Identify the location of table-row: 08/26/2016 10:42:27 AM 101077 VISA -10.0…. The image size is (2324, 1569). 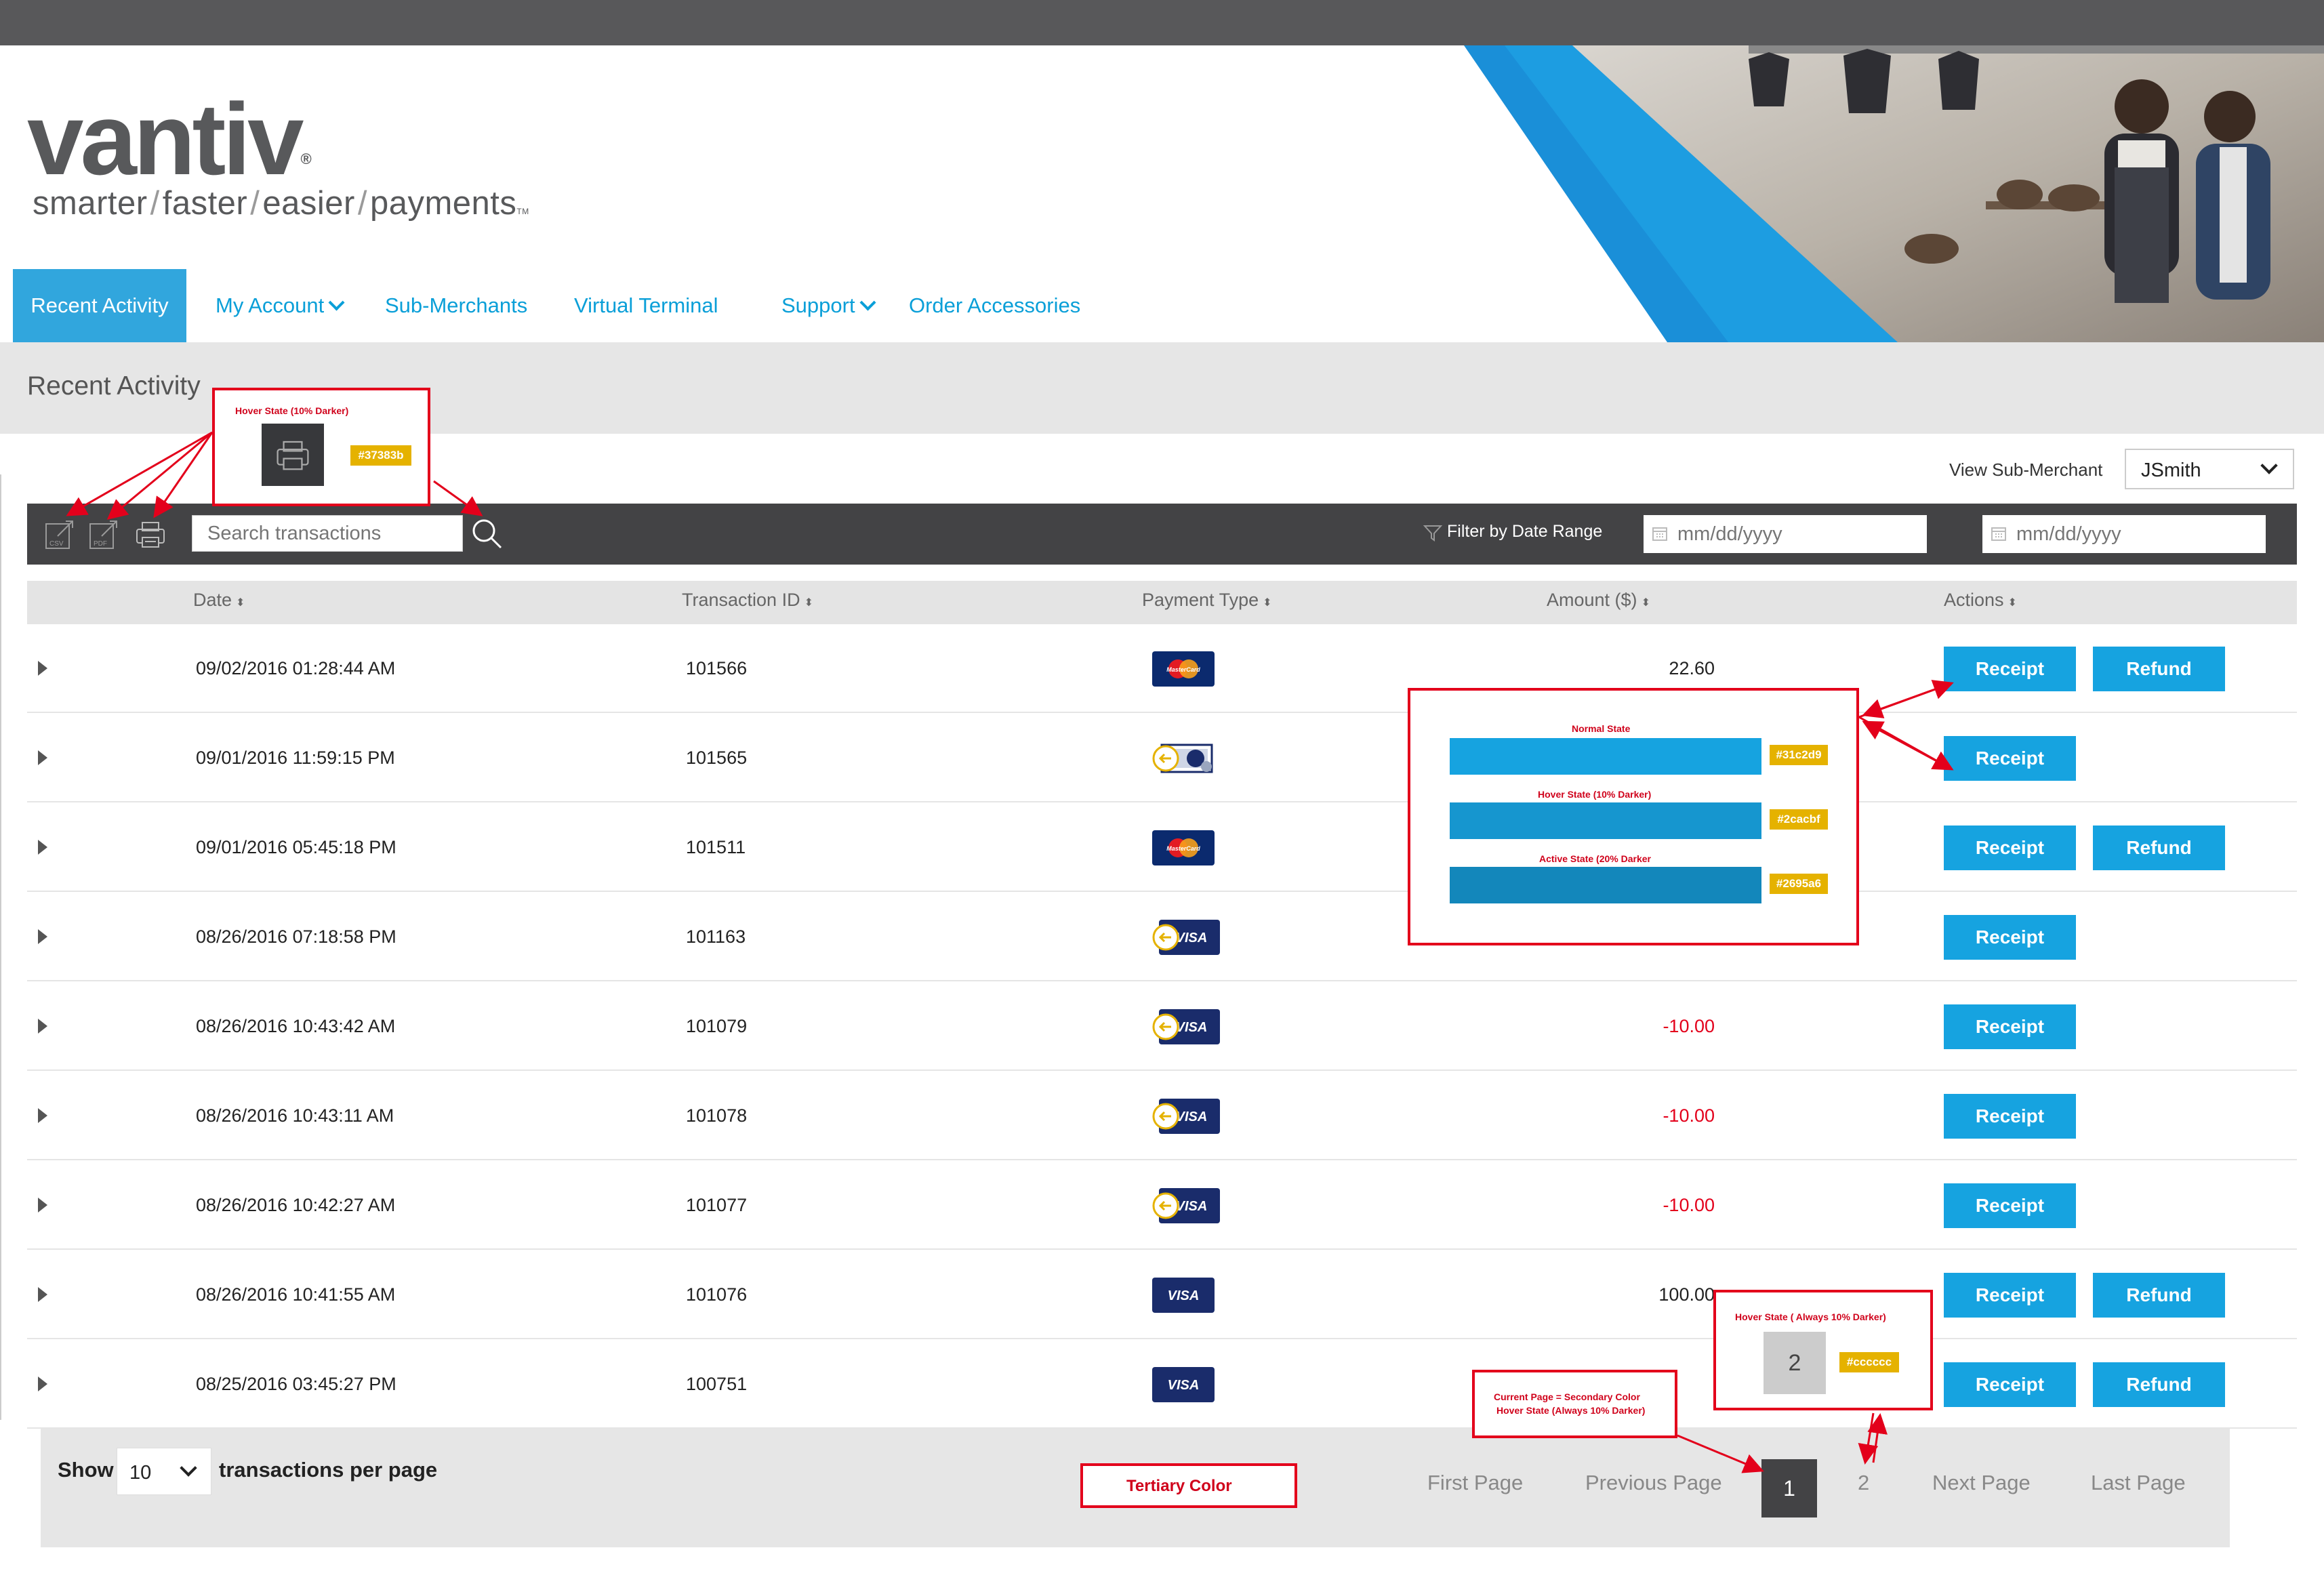
(1162, 1205).